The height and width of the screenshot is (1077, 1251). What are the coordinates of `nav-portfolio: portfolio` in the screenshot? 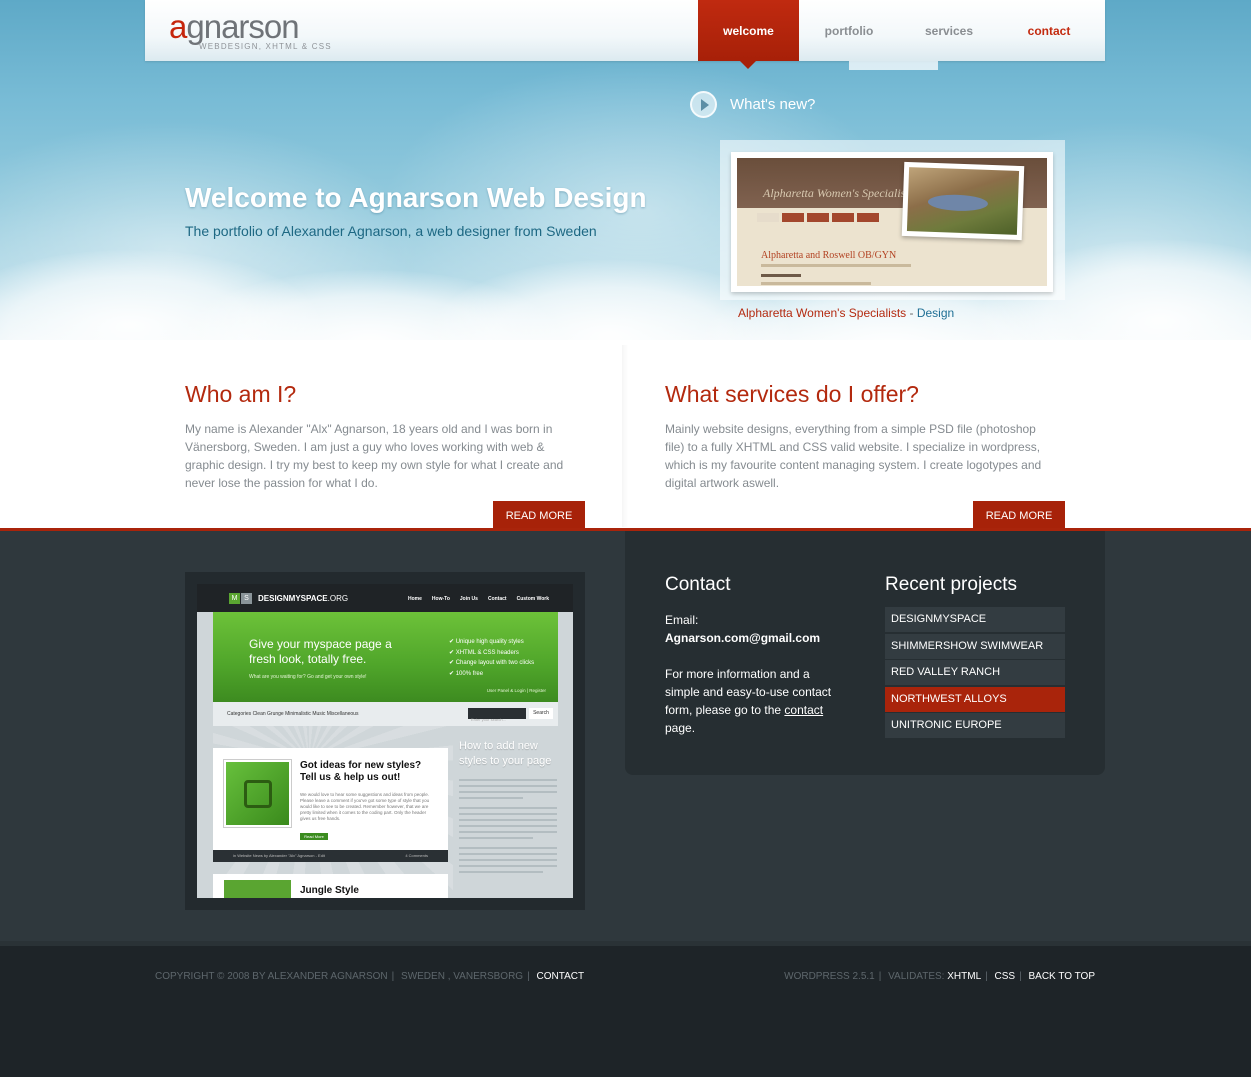 It's located at (849, 30).